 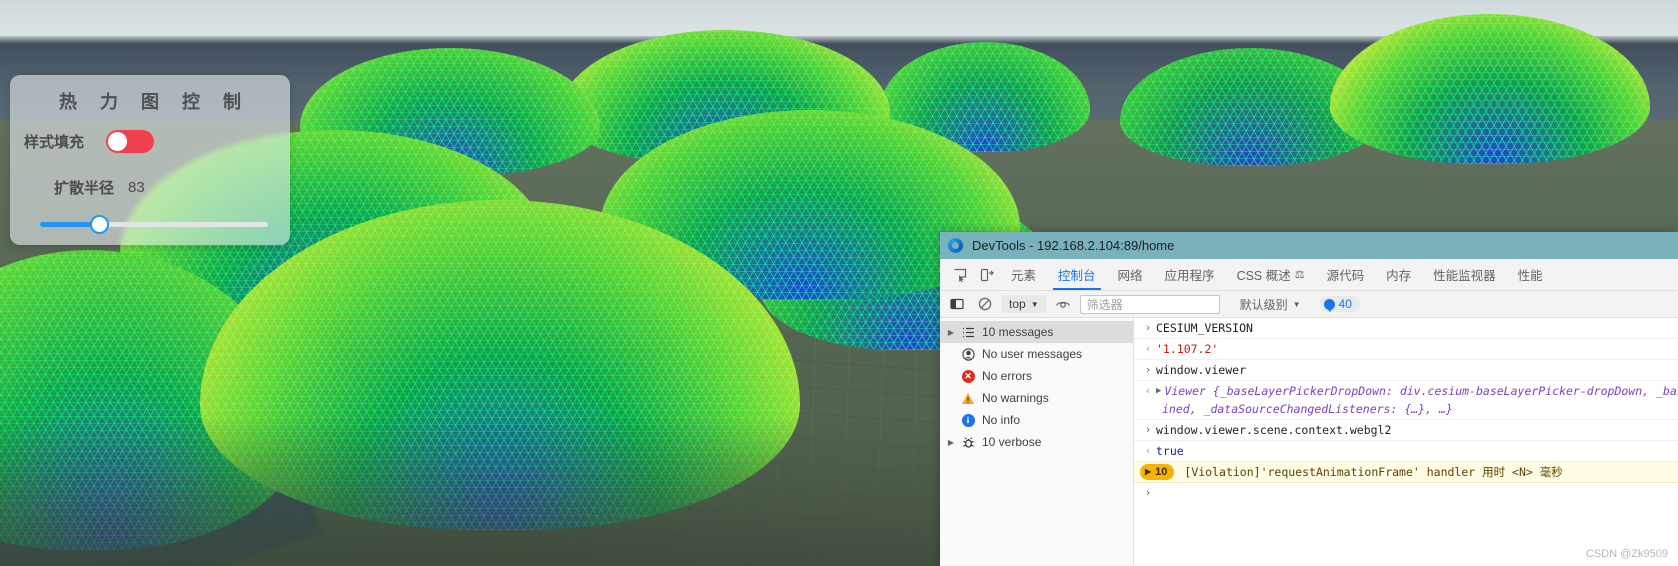 What do you see at coordinates (1299, 275) in the screenshot?
I see `experiment-flask-icon: ⚖` at bounding box center [1299, 275].